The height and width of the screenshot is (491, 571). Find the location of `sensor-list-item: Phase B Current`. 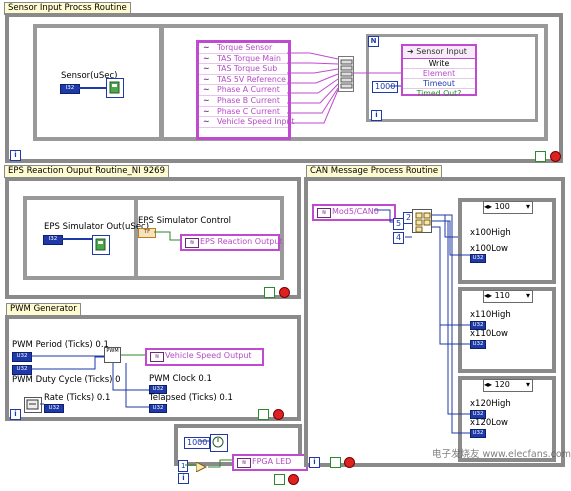

sensor-list-item: Phase B Current is located at coordinates (243, 101).